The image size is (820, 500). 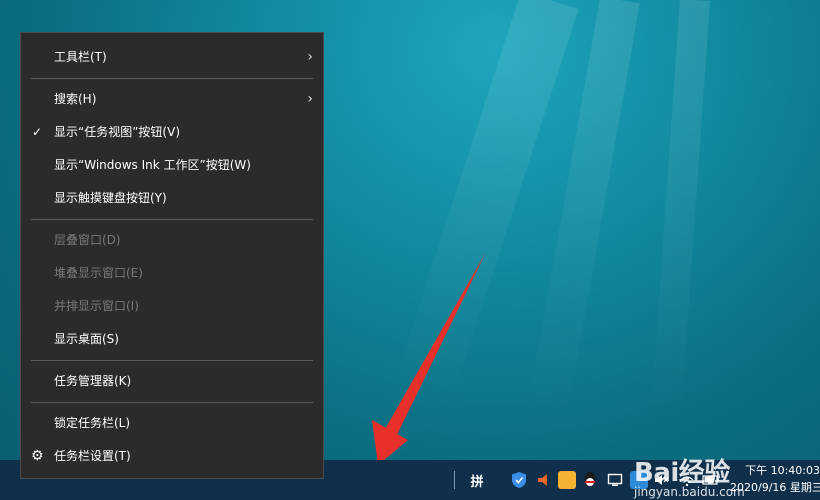 What do you see at coordinates (172, 456) in the screenshot?
I see `menu-item-taskbar-settings: ⚙ 任务栏设置(T)` at bounding box center [172, 456].